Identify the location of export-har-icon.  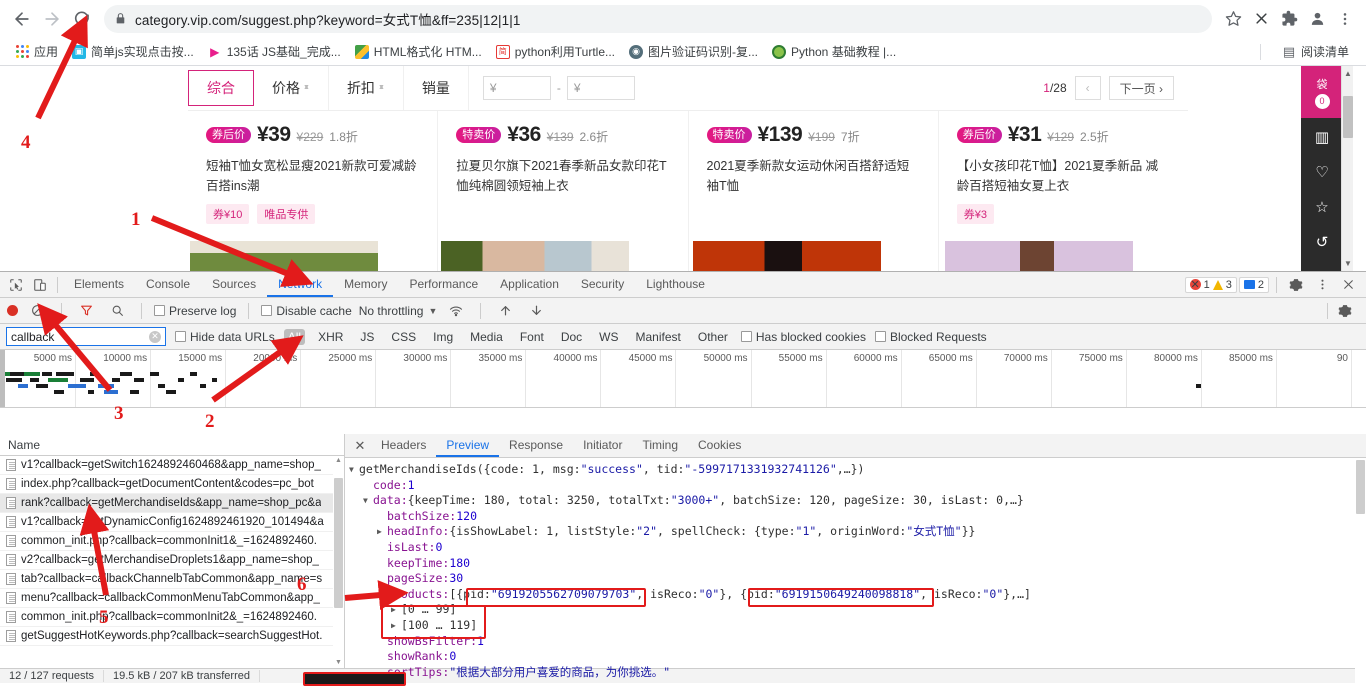
(536, 311).